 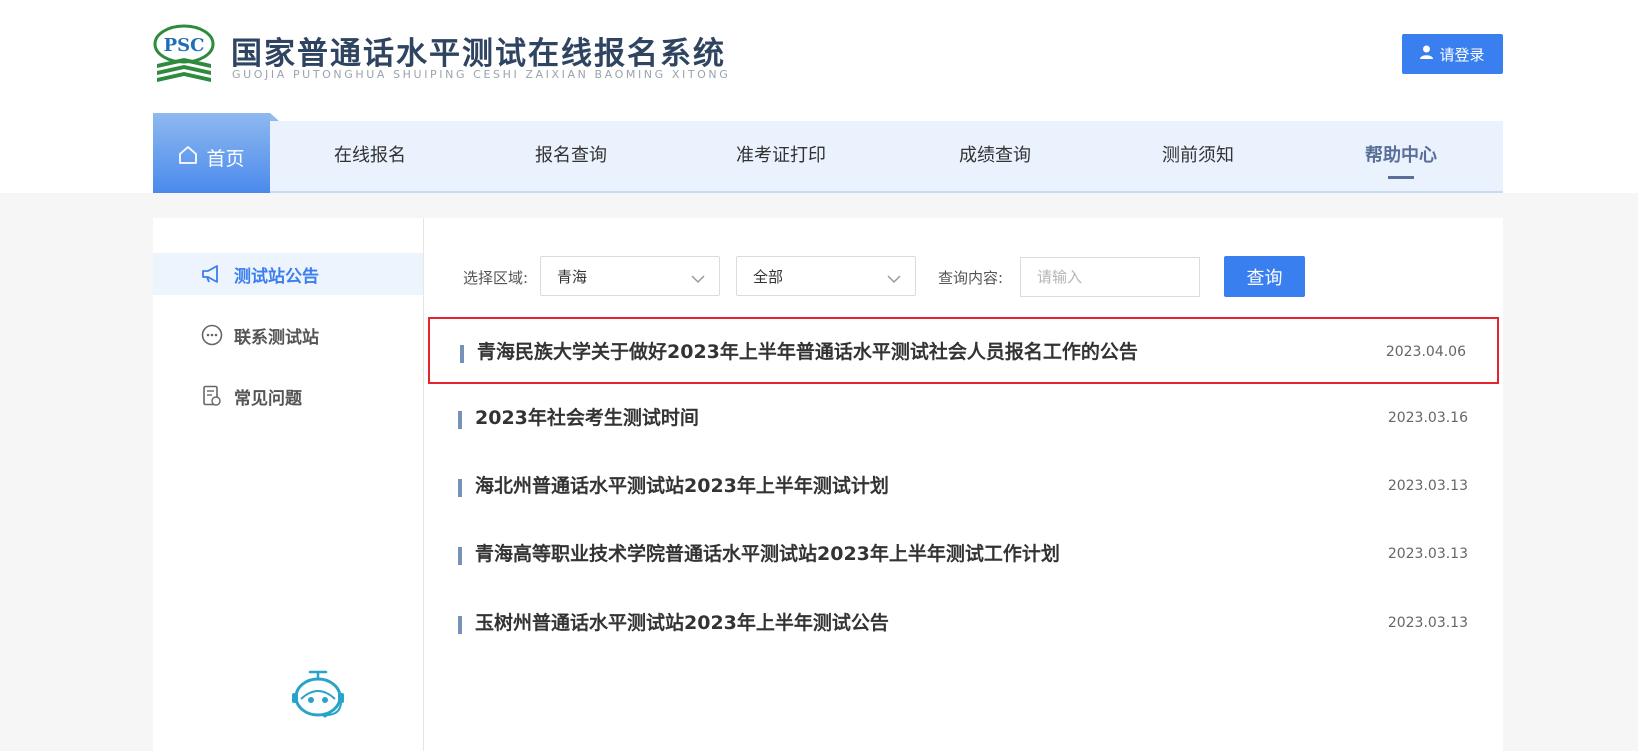 What do you see at coordinates (212, 335) in the screenshot?
I see `chat-bubble-icon` at bounding box center [212, 335].